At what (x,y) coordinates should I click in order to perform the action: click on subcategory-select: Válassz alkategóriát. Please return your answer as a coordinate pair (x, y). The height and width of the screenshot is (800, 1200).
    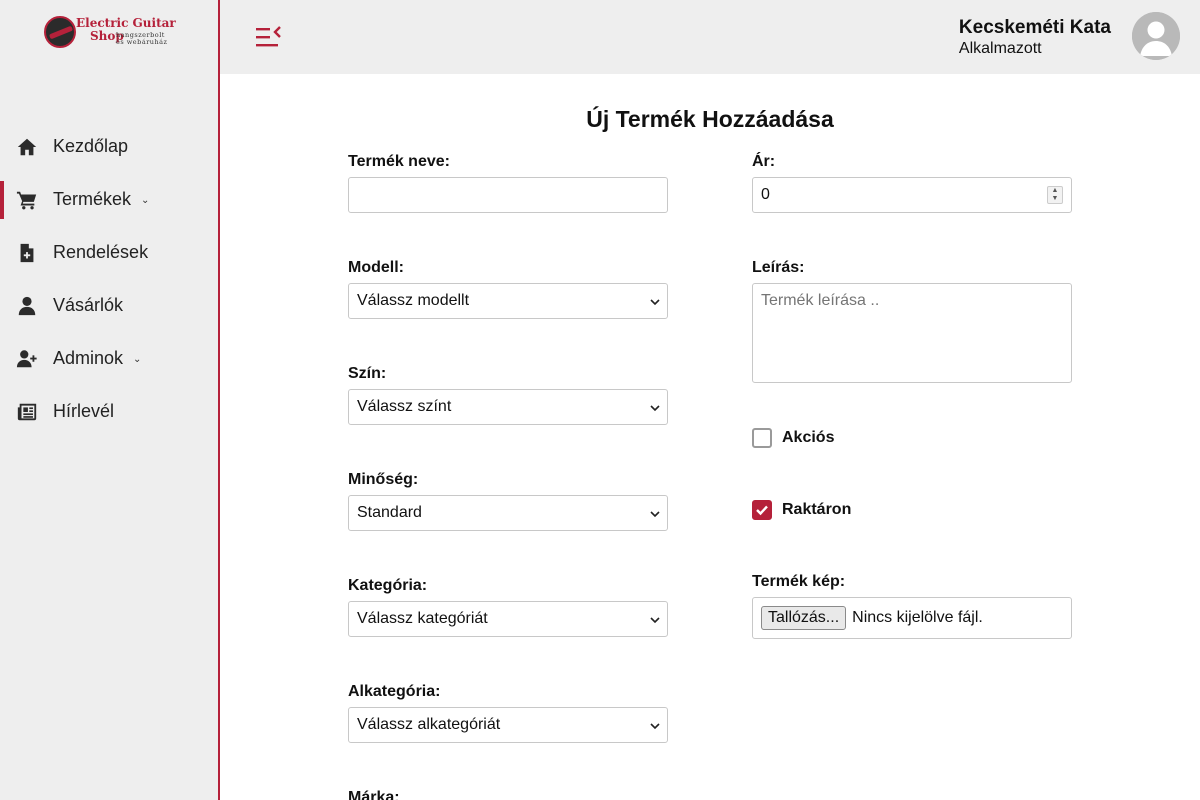
    Looking at the image, I should click on (508, 725).